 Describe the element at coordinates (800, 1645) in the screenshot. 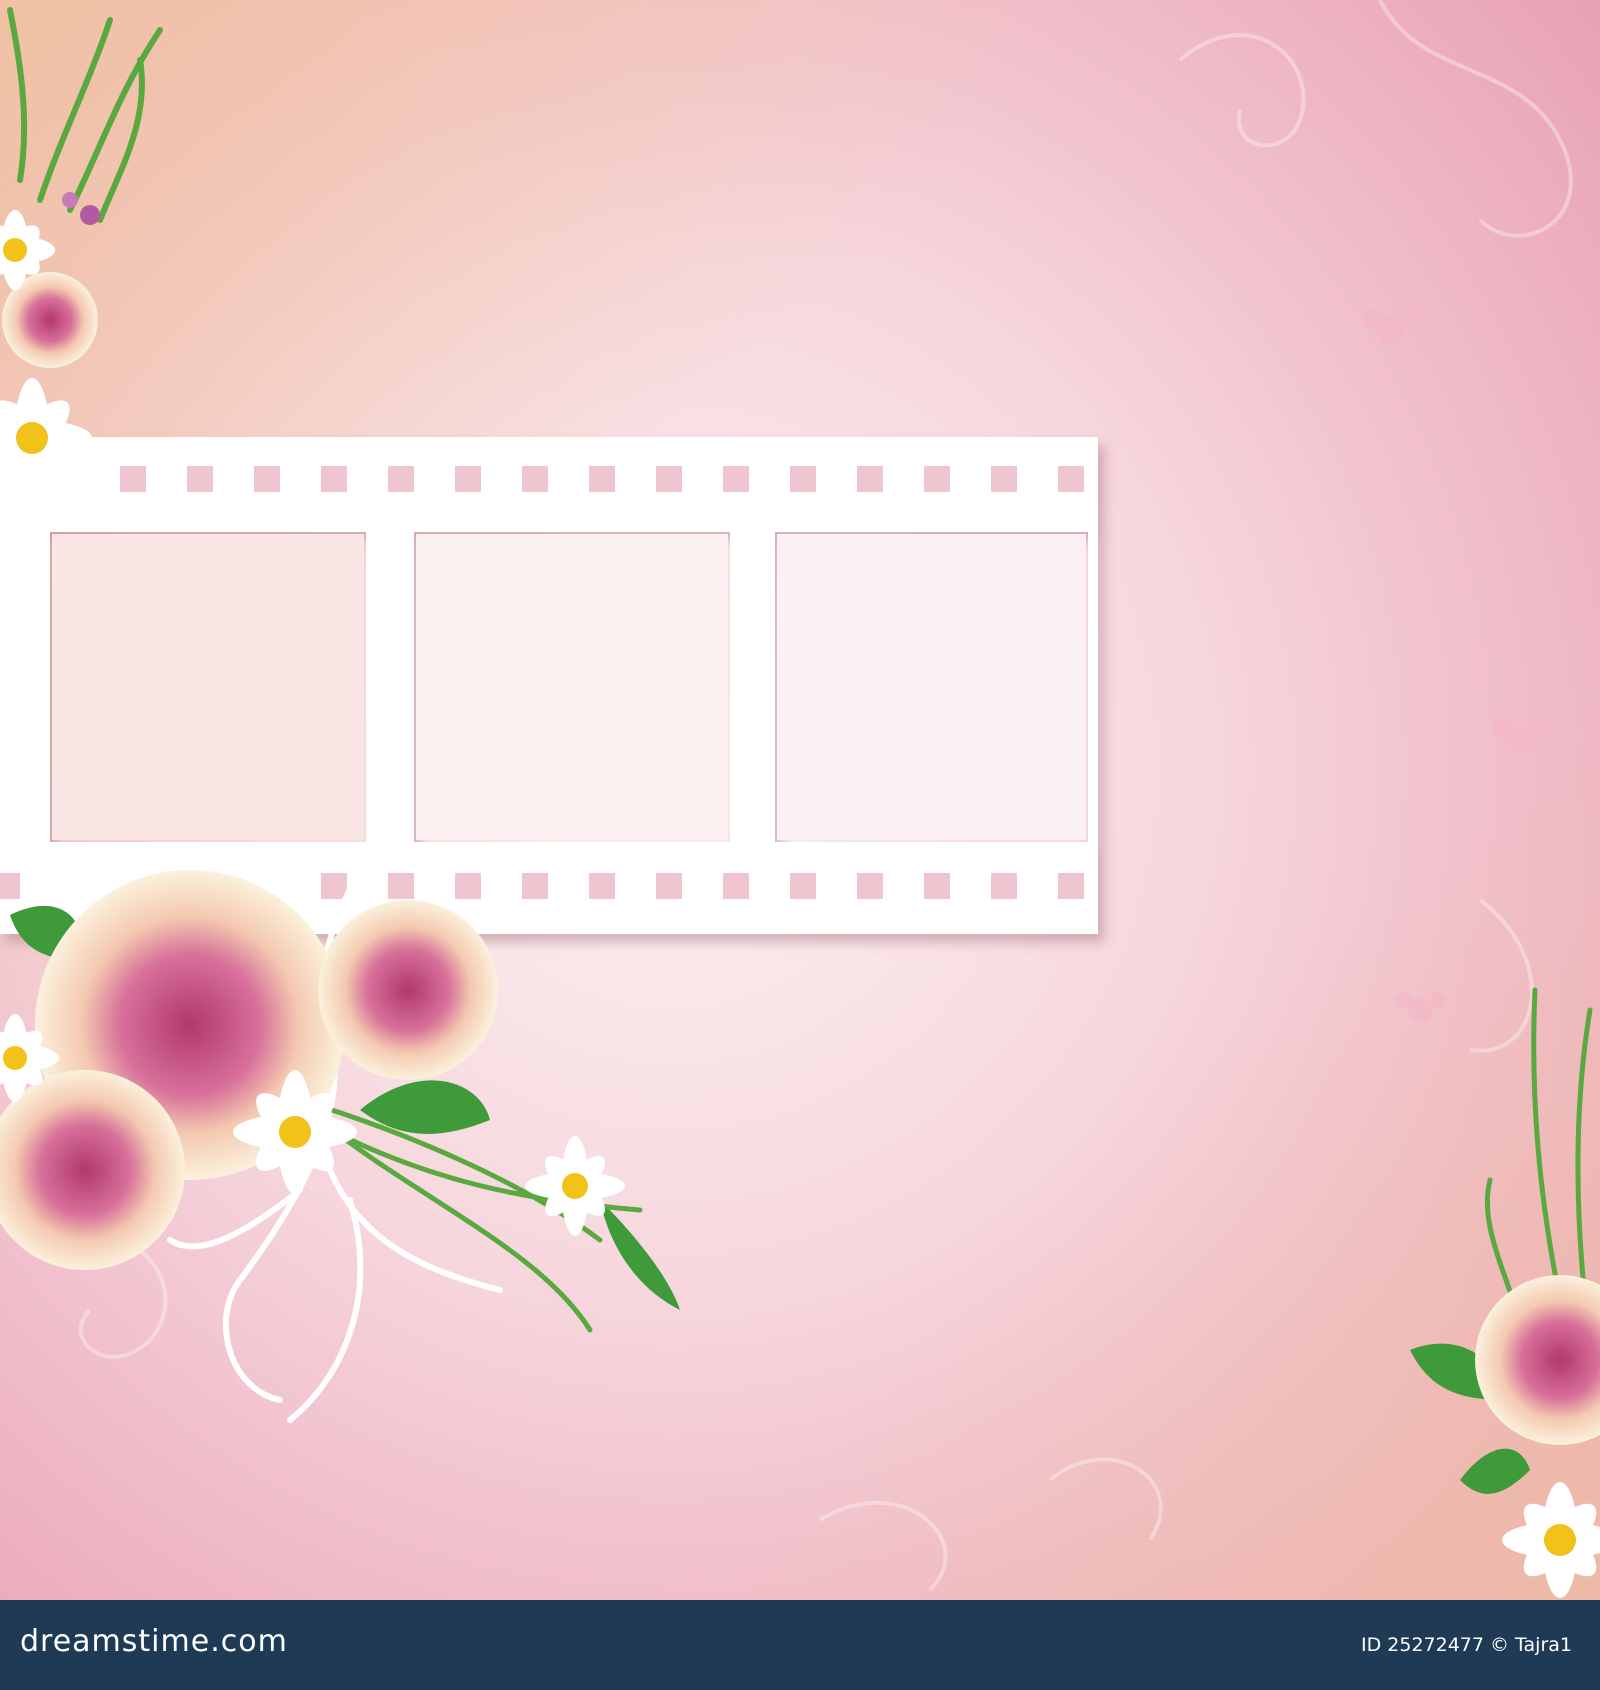

I see `watermark-footer: dreamstime.com ID 25272477 © Tajra1` at that location.